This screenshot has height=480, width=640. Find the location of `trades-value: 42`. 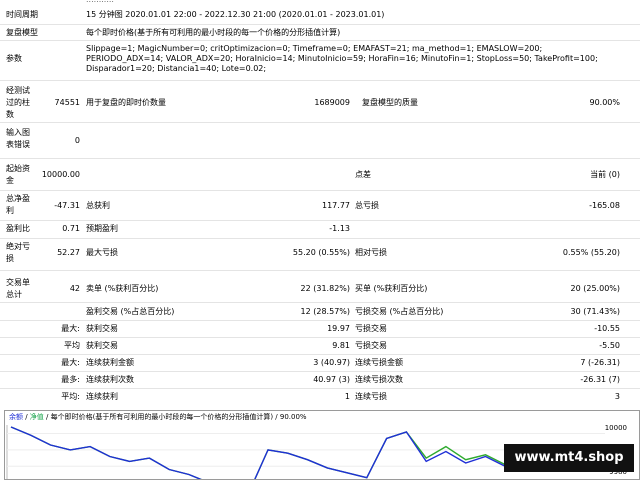

trades-value: 42 is located at coordinates (74, 288).